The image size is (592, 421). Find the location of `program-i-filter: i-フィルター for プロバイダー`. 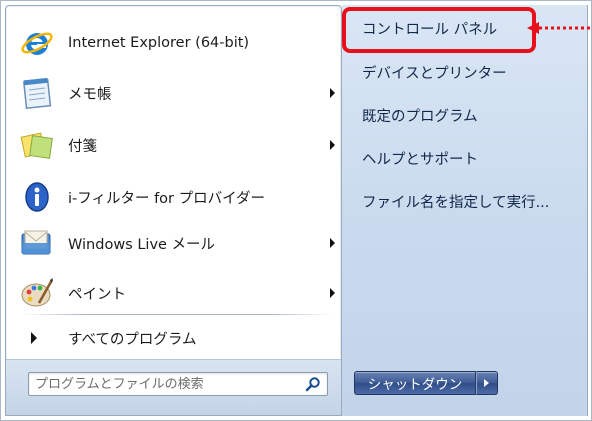

program-i-filter: i-フィルター for プロバイダー is located at coordinates (176, 197).